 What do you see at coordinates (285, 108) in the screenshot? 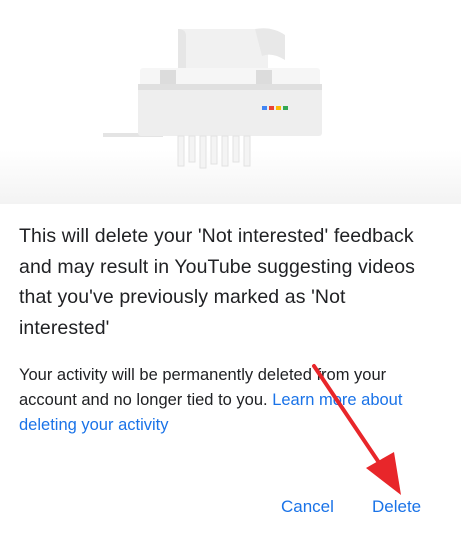
I see `green-dot` at bounding box center [285, 108].